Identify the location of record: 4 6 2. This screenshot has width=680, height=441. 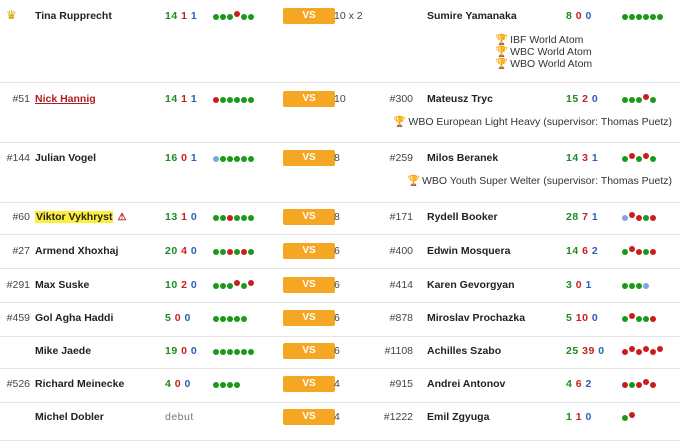
(579, 384).